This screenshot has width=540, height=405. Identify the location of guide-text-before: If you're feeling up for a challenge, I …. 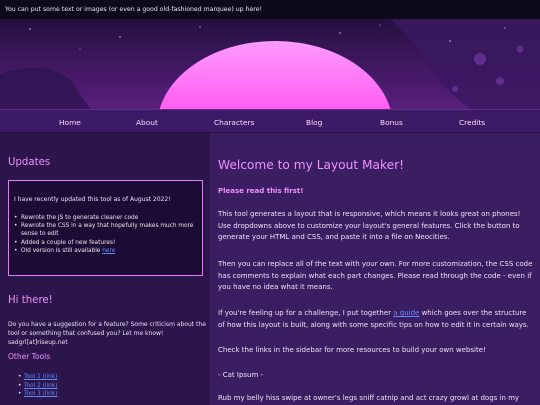
(306, 313).